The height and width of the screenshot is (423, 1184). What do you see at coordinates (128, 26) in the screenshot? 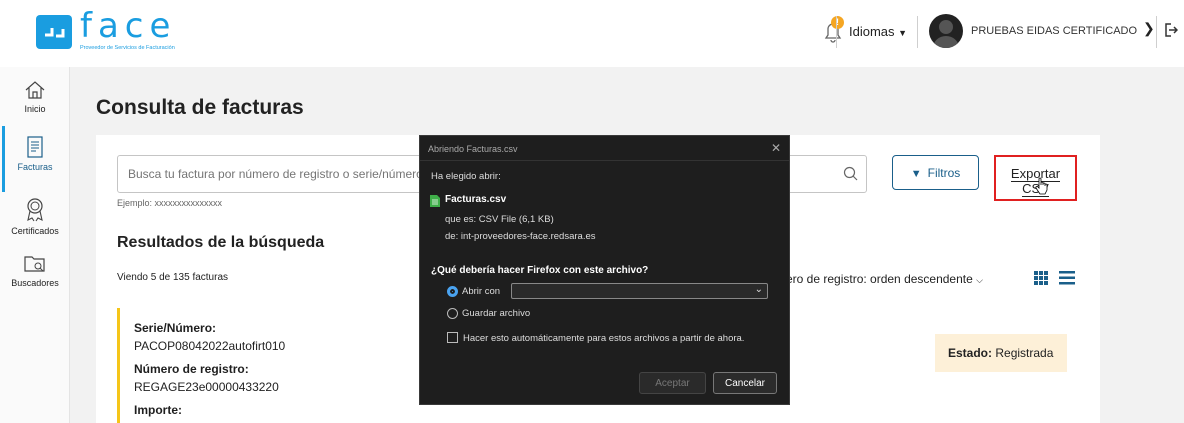
I see `logo-text: face` at bounding box center [128, 26].